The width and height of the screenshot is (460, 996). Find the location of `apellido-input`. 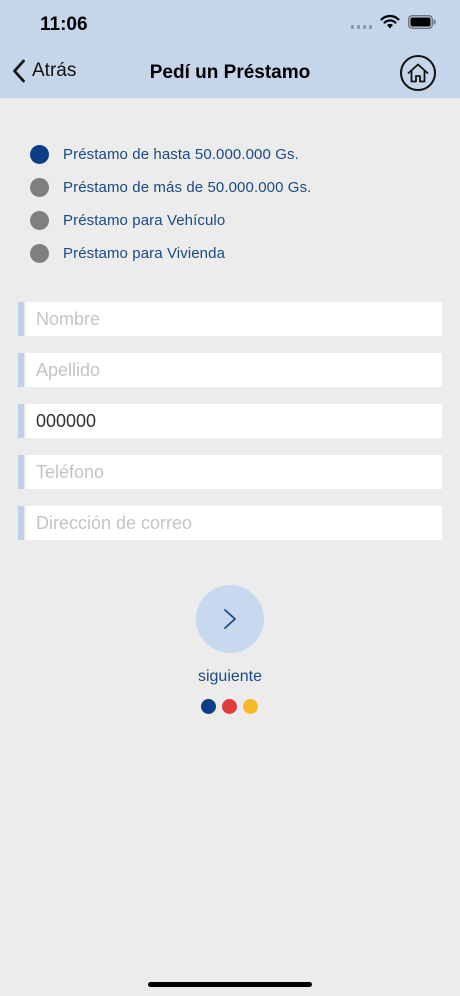

apellido-input is located at coordinates (234, 370).